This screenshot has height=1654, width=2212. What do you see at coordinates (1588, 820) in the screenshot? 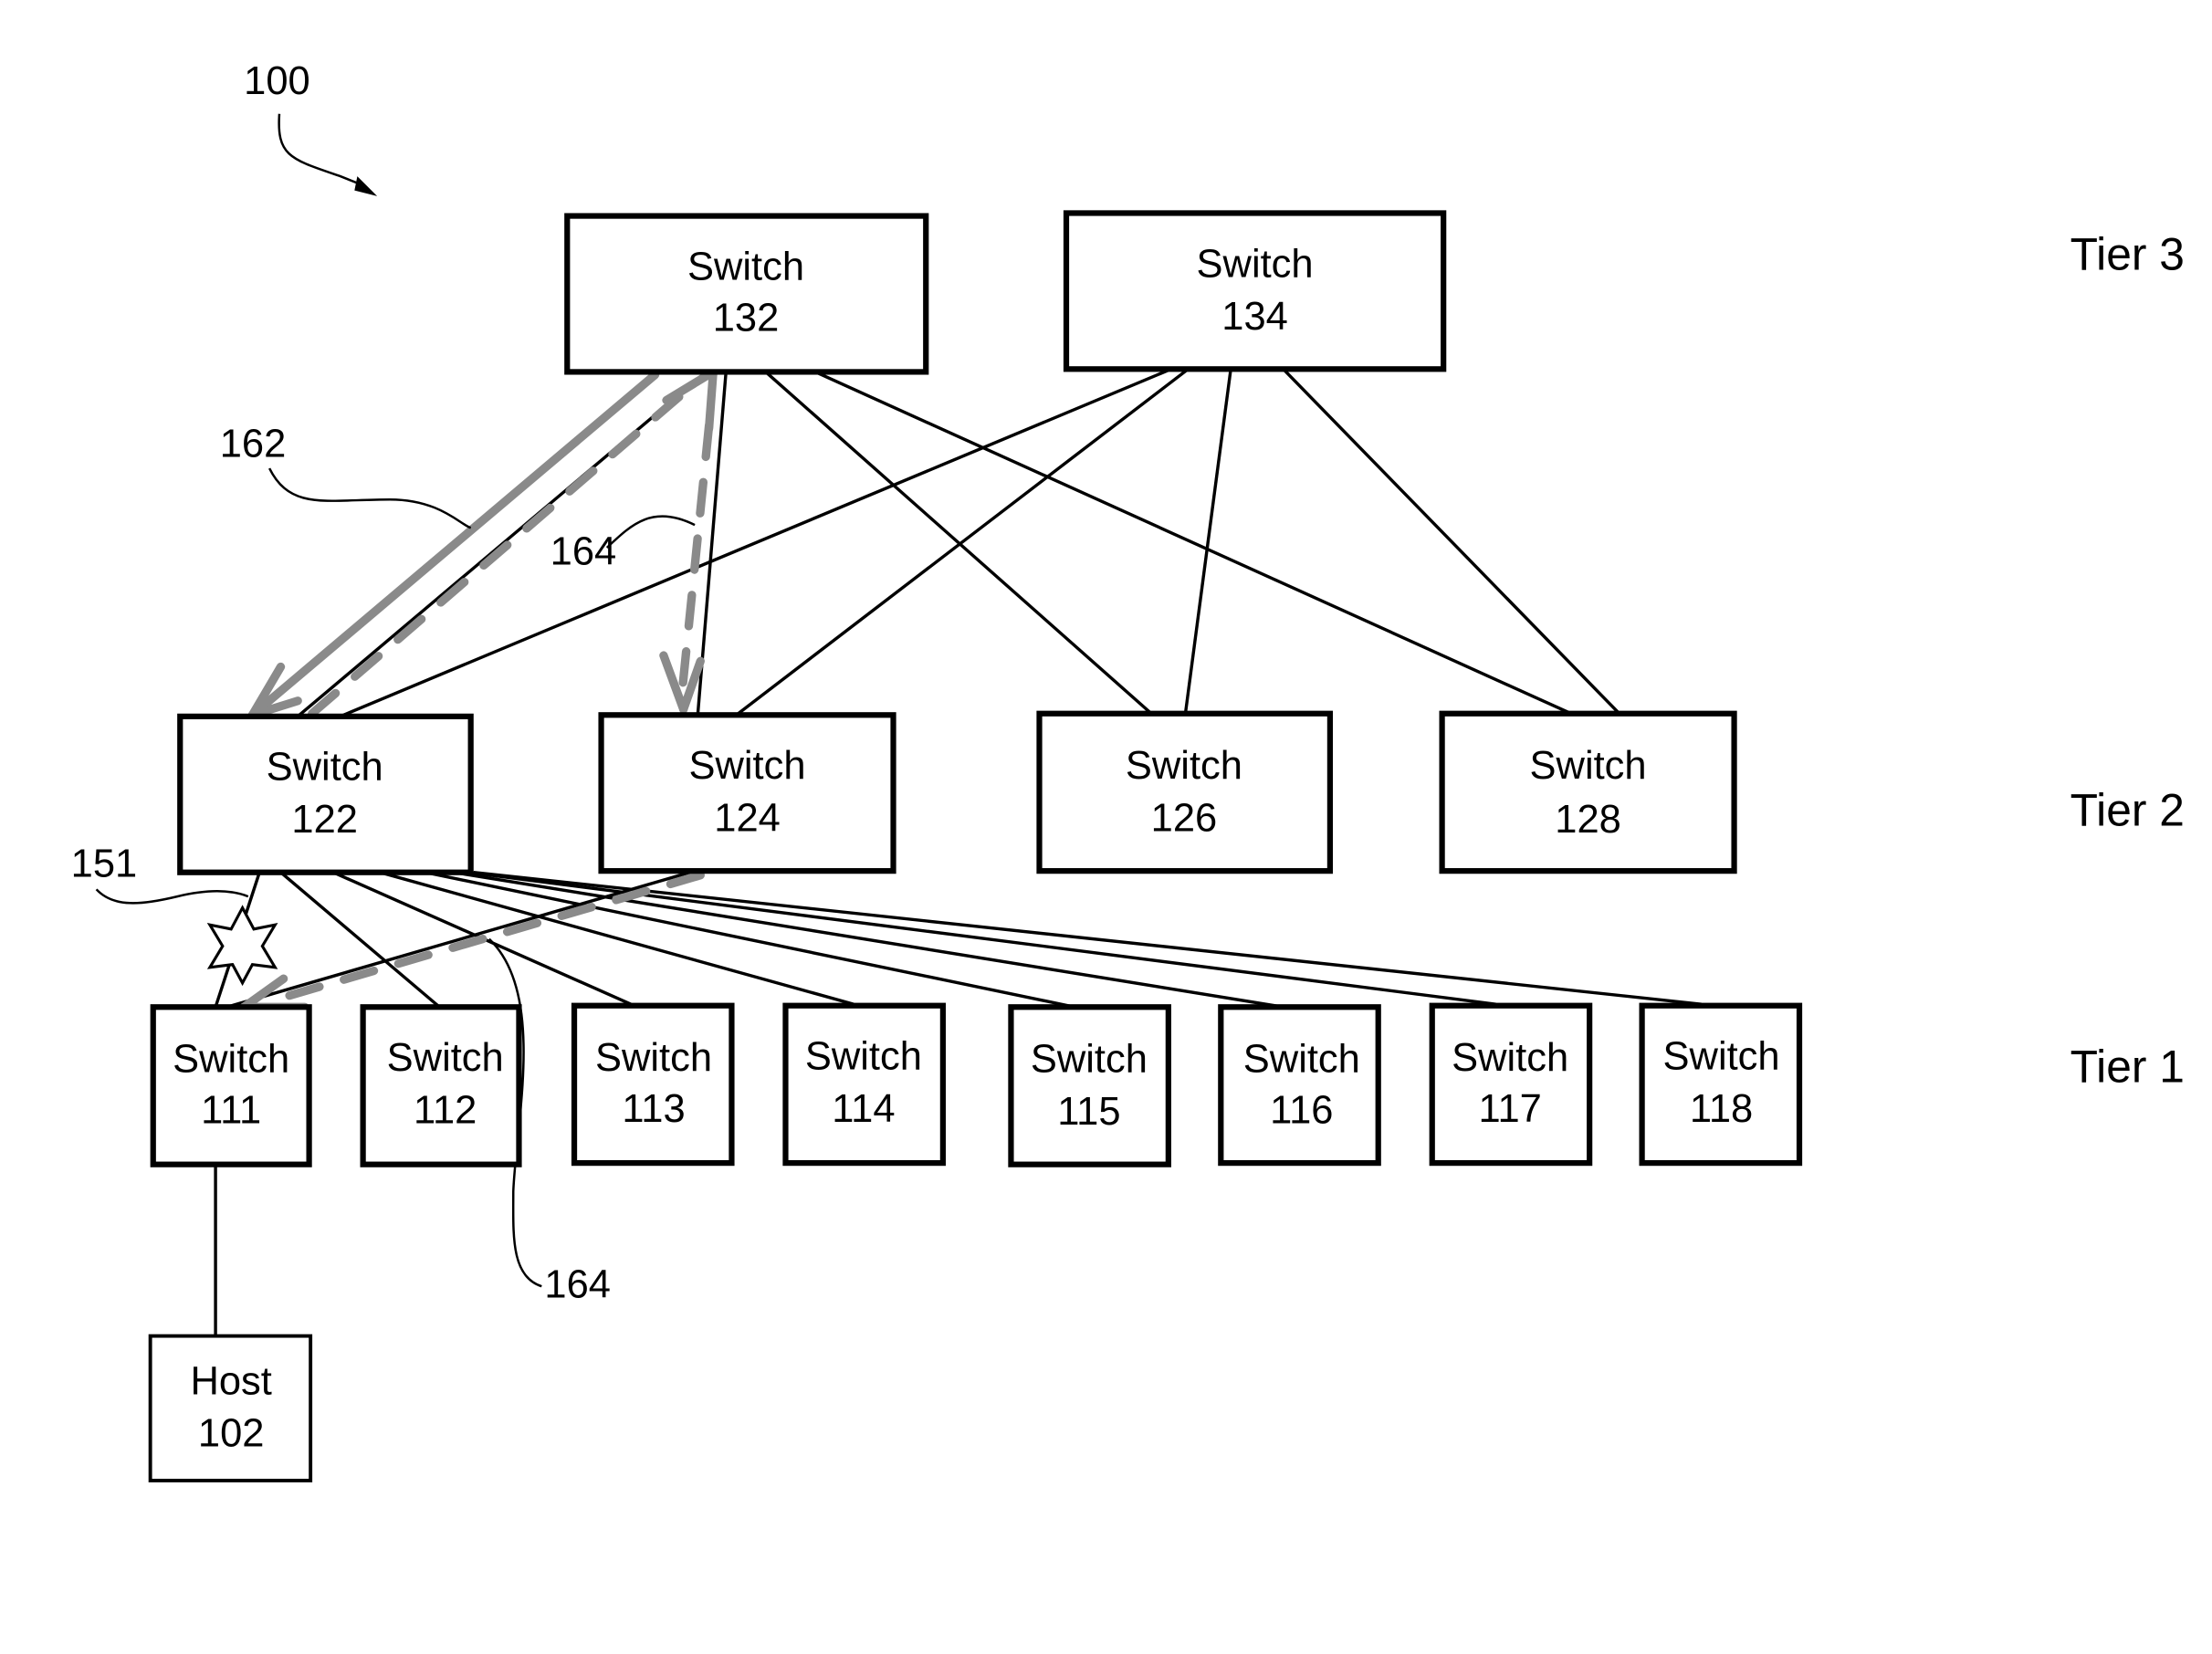
I see `switch-id: 128` at bounding box center [1588, 820].